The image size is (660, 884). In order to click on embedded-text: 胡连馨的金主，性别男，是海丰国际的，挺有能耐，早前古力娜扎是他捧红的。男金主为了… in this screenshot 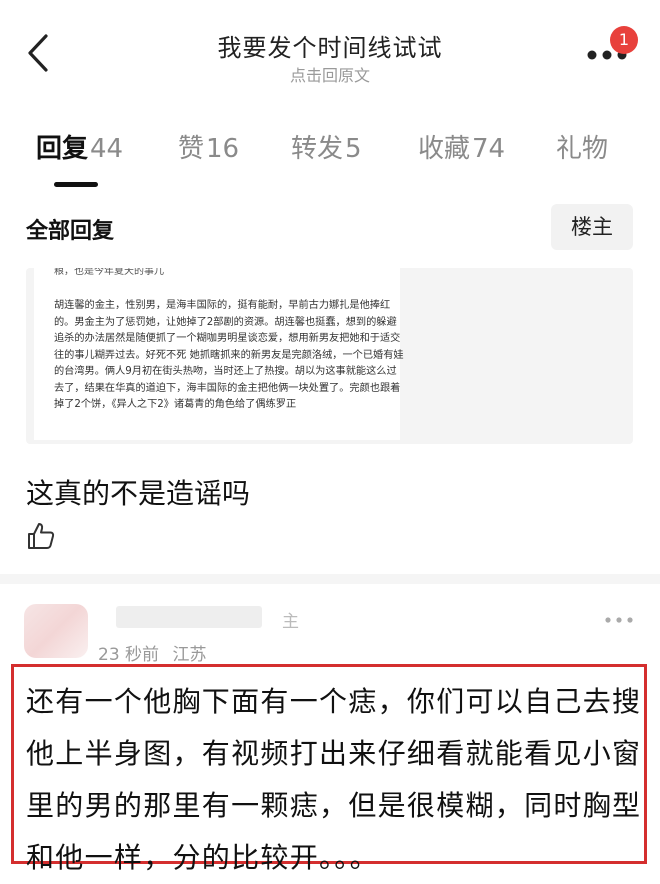, I will do `click(229, 355)`.